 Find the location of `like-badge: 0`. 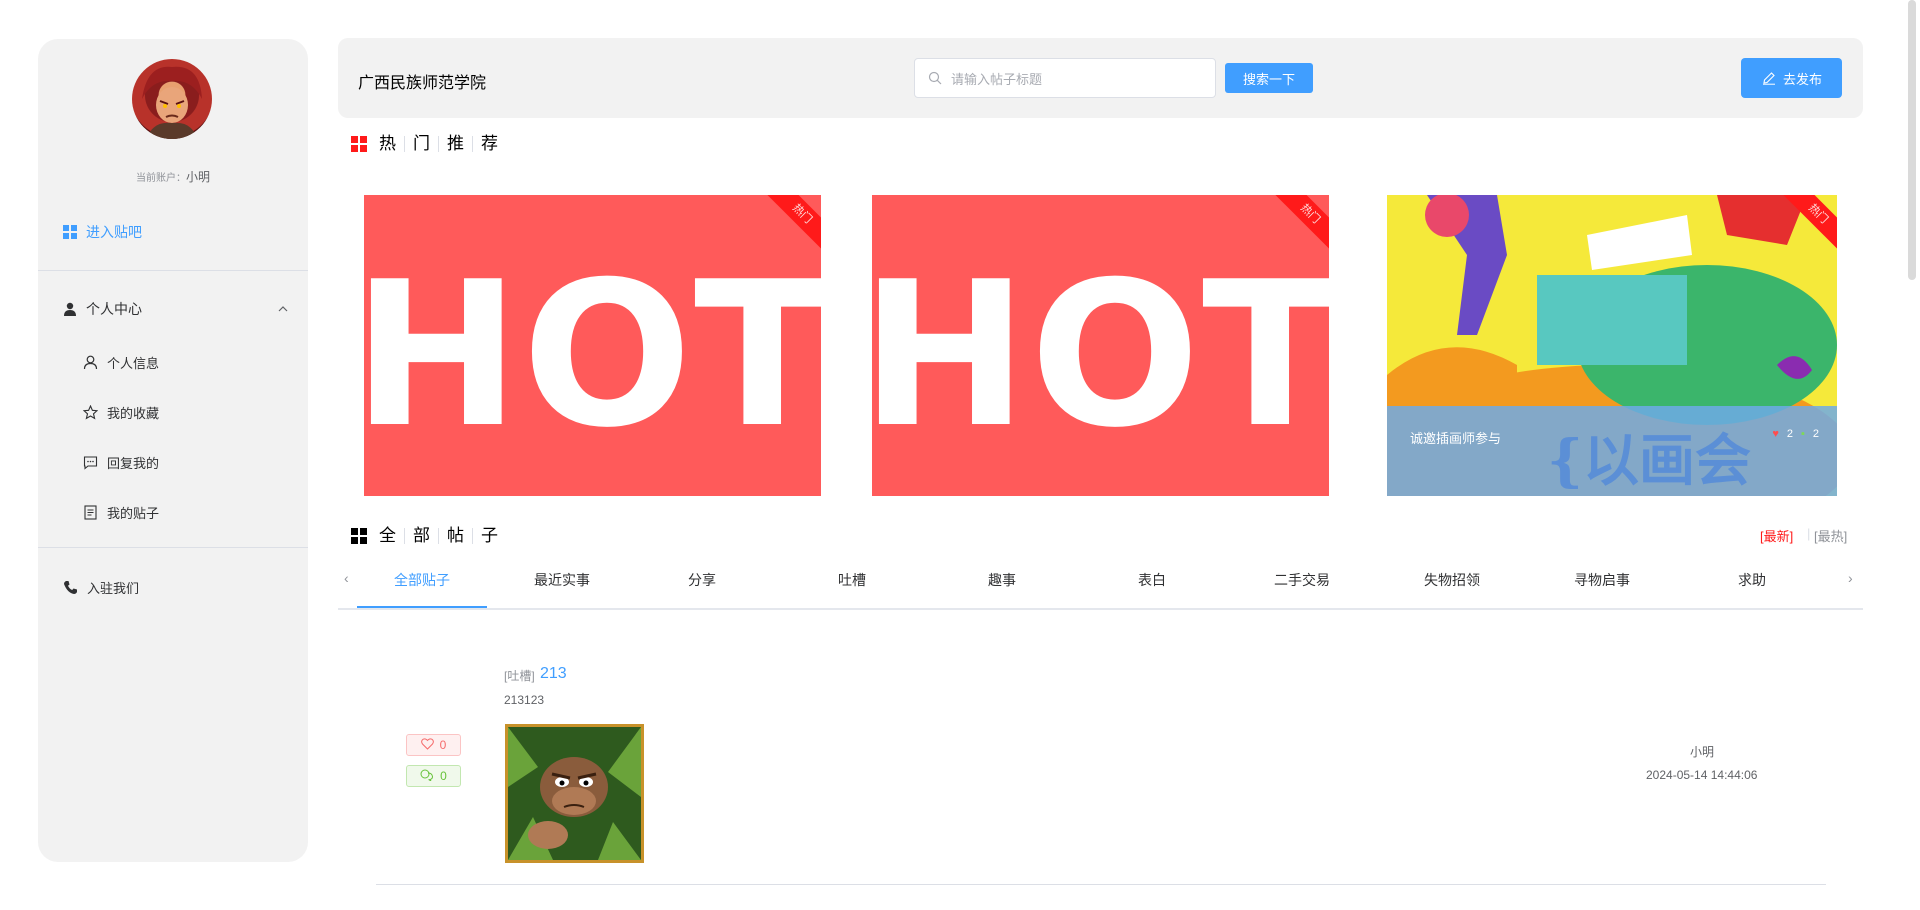

like-badge: 0 is located at coordinates (433, 745).